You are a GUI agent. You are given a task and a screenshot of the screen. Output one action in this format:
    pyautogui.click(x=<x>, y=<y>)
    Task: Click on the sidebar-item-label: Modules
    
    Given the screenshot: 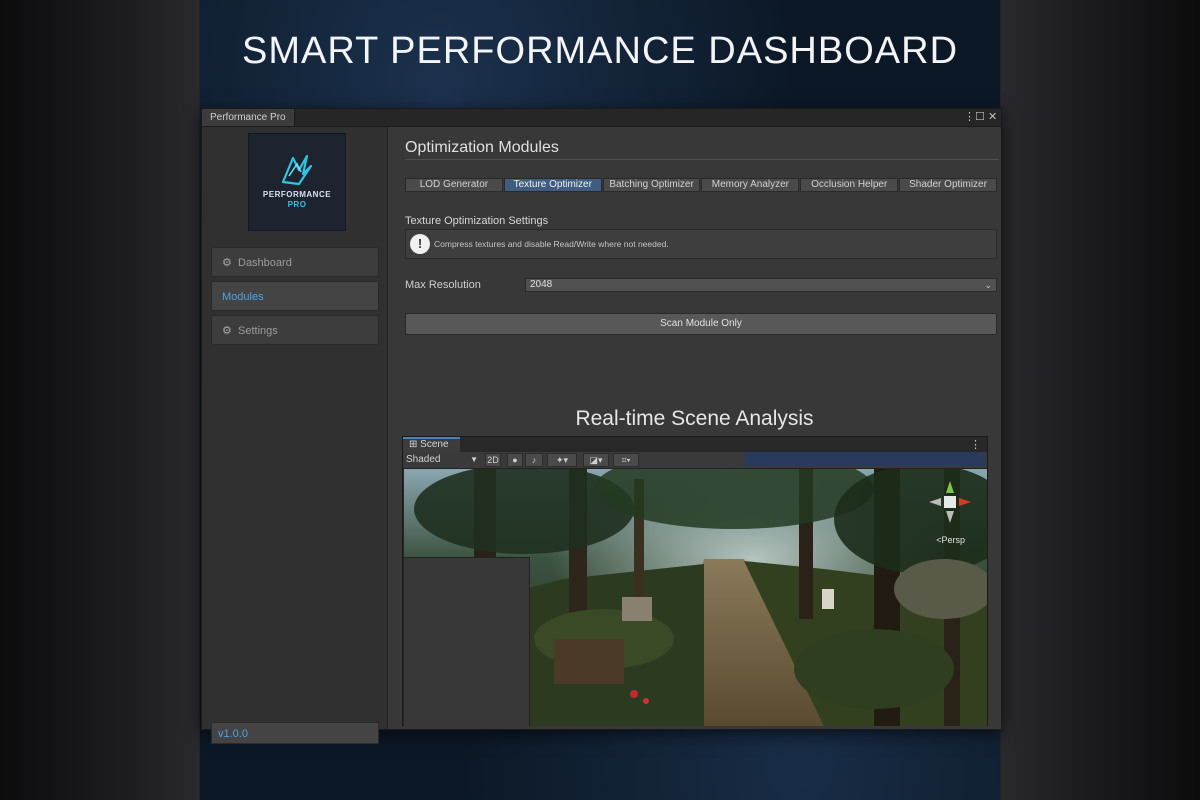 What is the action you would take?
    pyautogui.click(x=243, y=297)
    